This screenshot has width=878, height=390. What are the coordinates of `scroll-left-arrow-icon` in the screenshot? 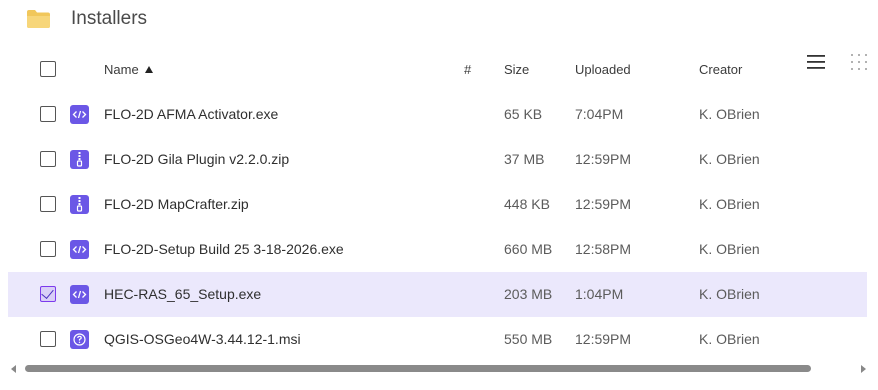 It's located at (13, 369).